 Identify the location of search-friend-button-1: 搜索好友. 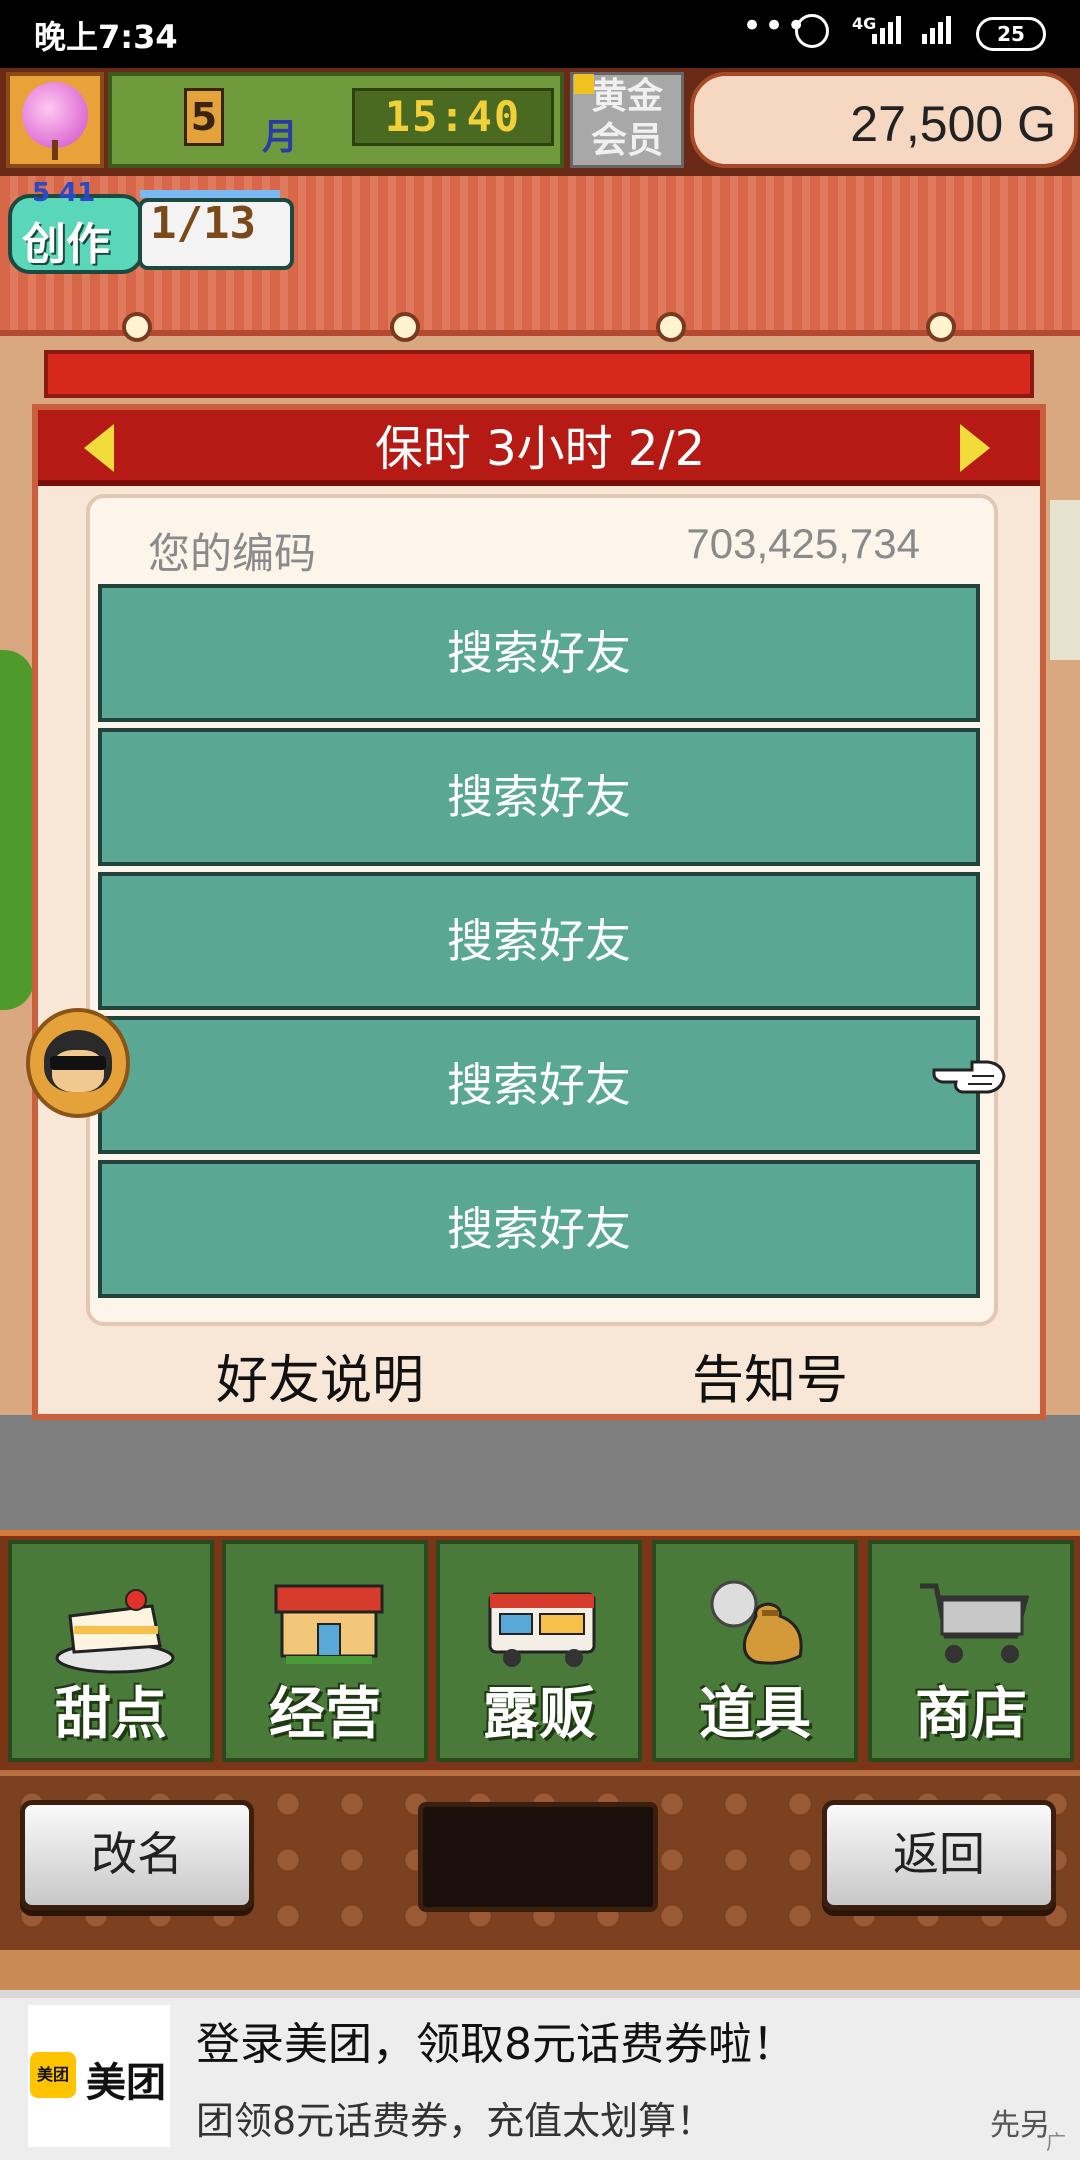
(539, 653).